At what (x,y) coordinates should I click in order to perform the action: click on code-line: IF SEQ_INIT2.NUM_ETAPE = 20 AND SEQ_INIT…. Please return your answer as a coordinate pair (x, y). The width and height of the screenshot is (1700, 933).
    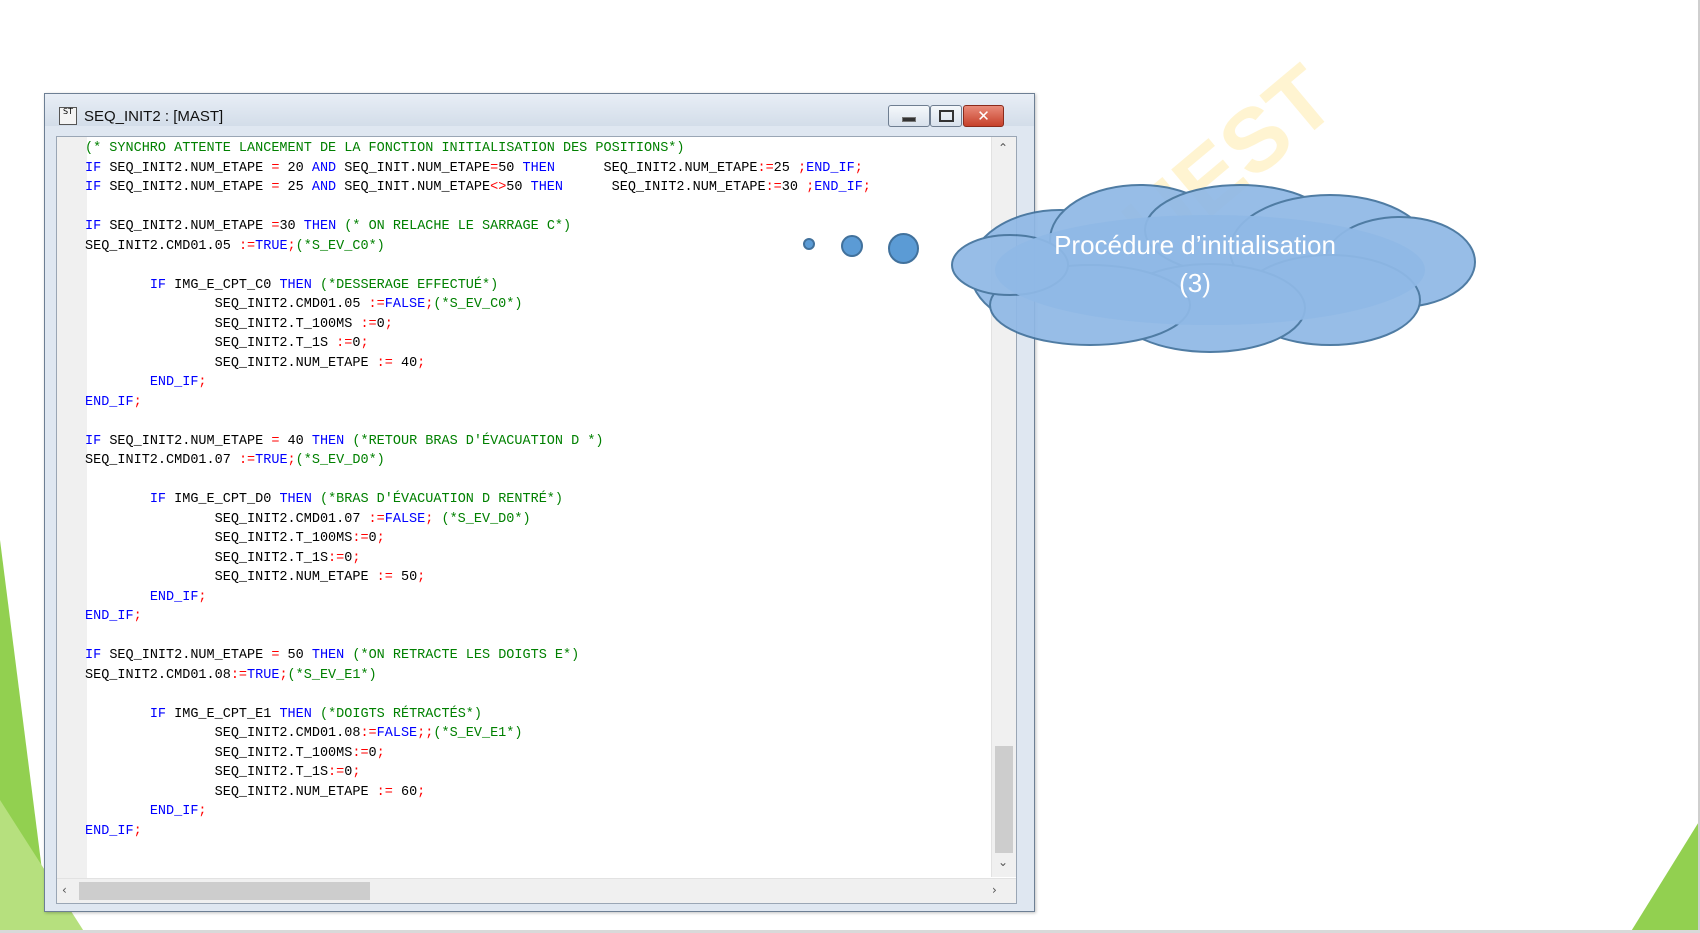
    Looking at the image, I should click on (530, 169).